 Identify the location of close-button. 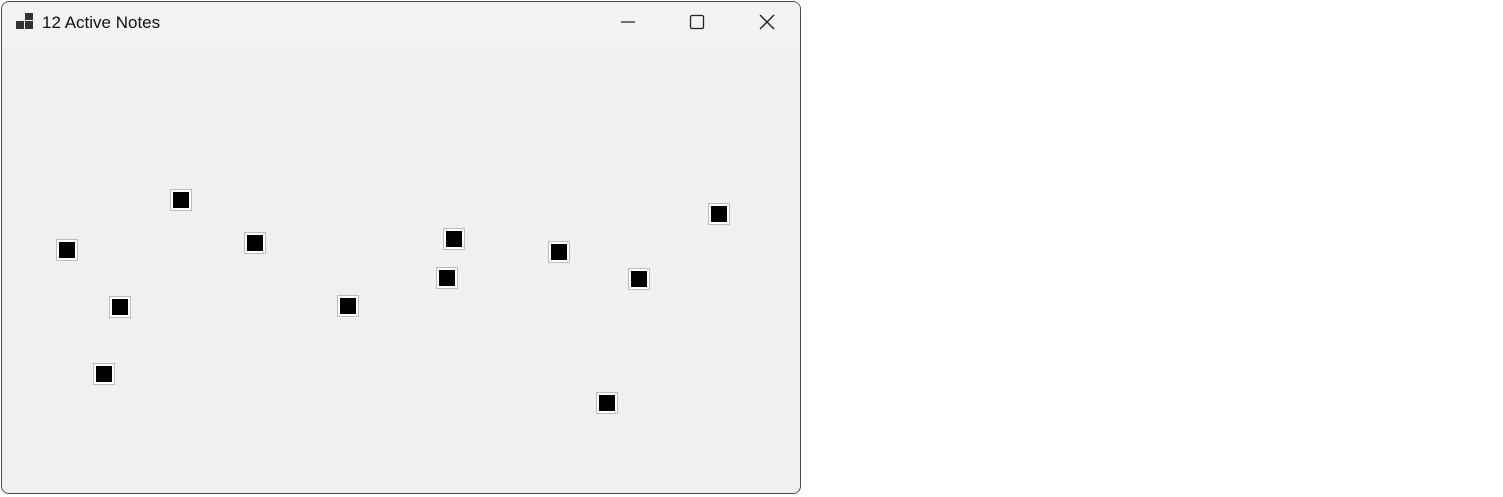
(766, 24).